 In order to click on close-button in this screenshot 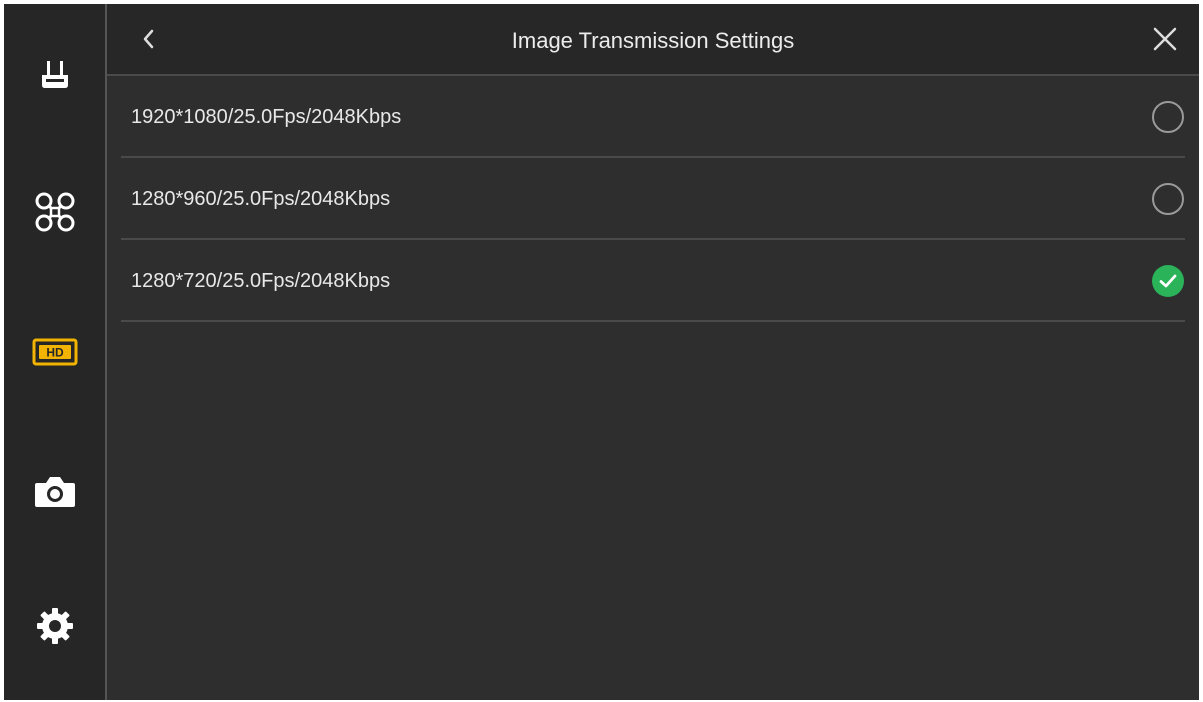, I will do `click(1165, 39)`.